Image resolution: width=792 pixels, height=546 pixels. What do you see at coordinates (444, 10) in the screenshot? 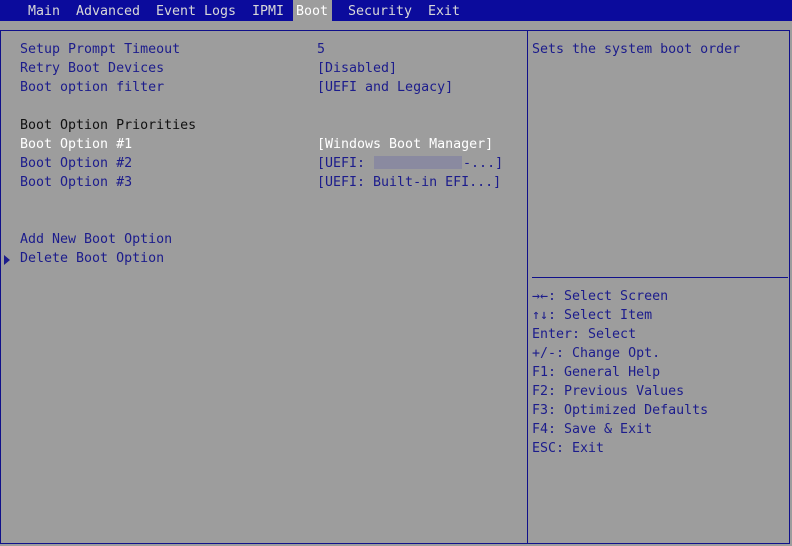
I see `tab-exit: Exit` at bounding box center [444, 10].